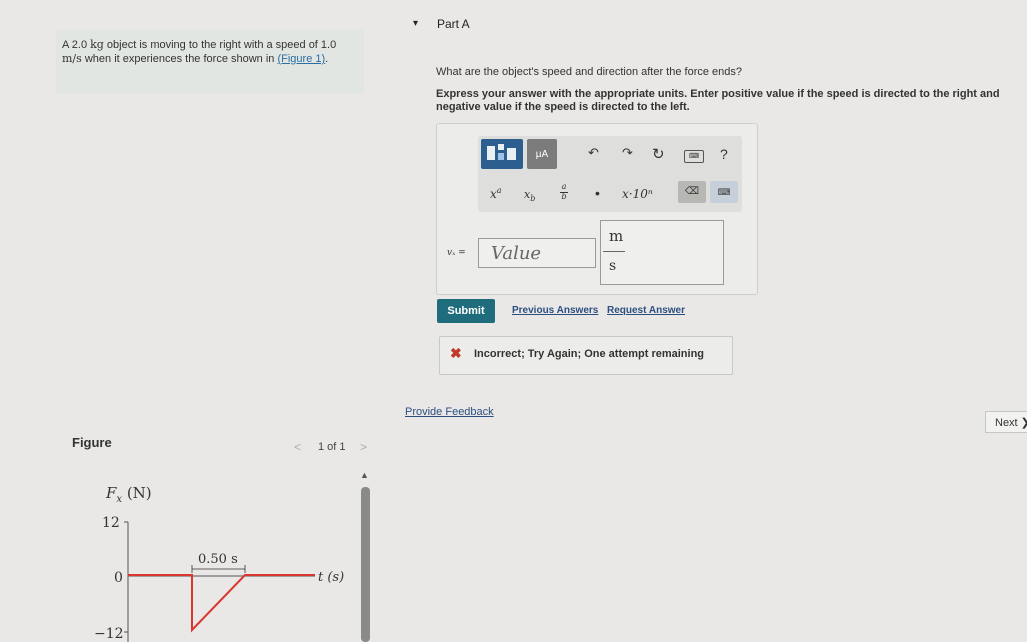  I want to click on force-time-graph: Fx (N) 12 0 −12 0.50 s t (s), so click(219, 563).